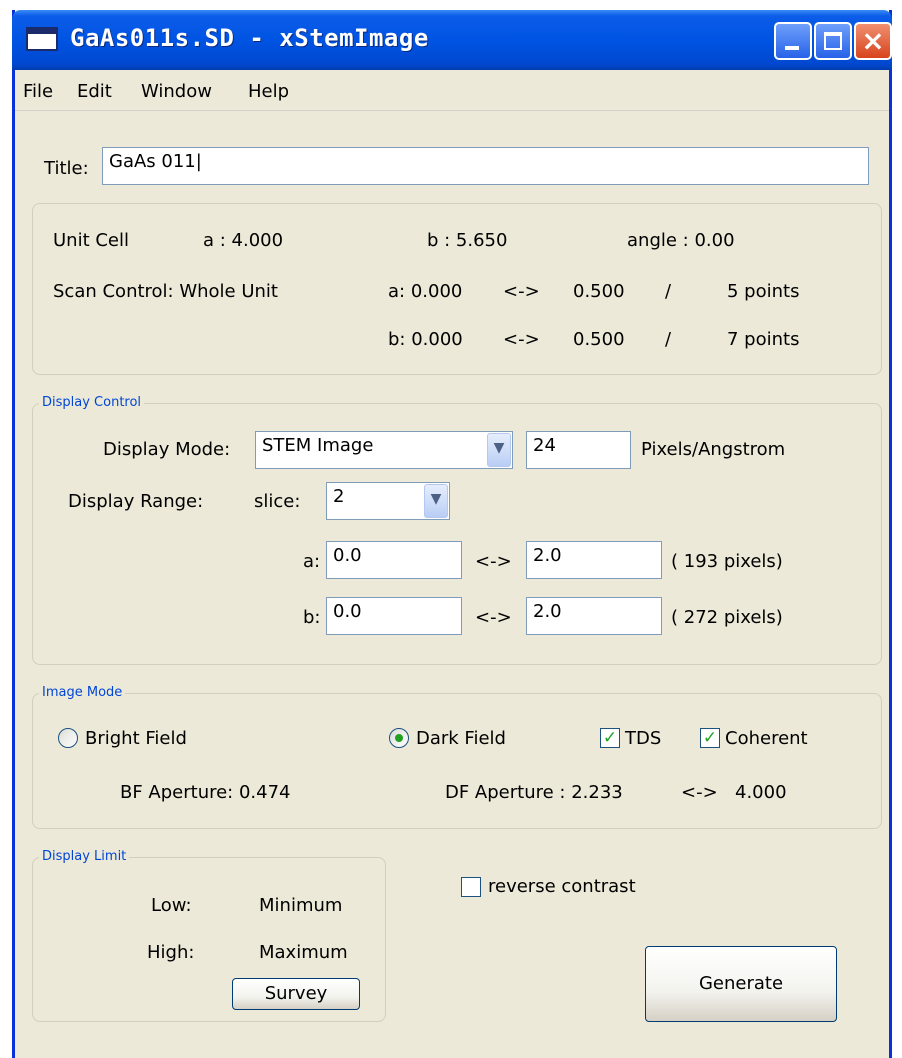 The image size is (902, 1058). I want to click on range-b-from-input: 0.0, so click(394, 616).